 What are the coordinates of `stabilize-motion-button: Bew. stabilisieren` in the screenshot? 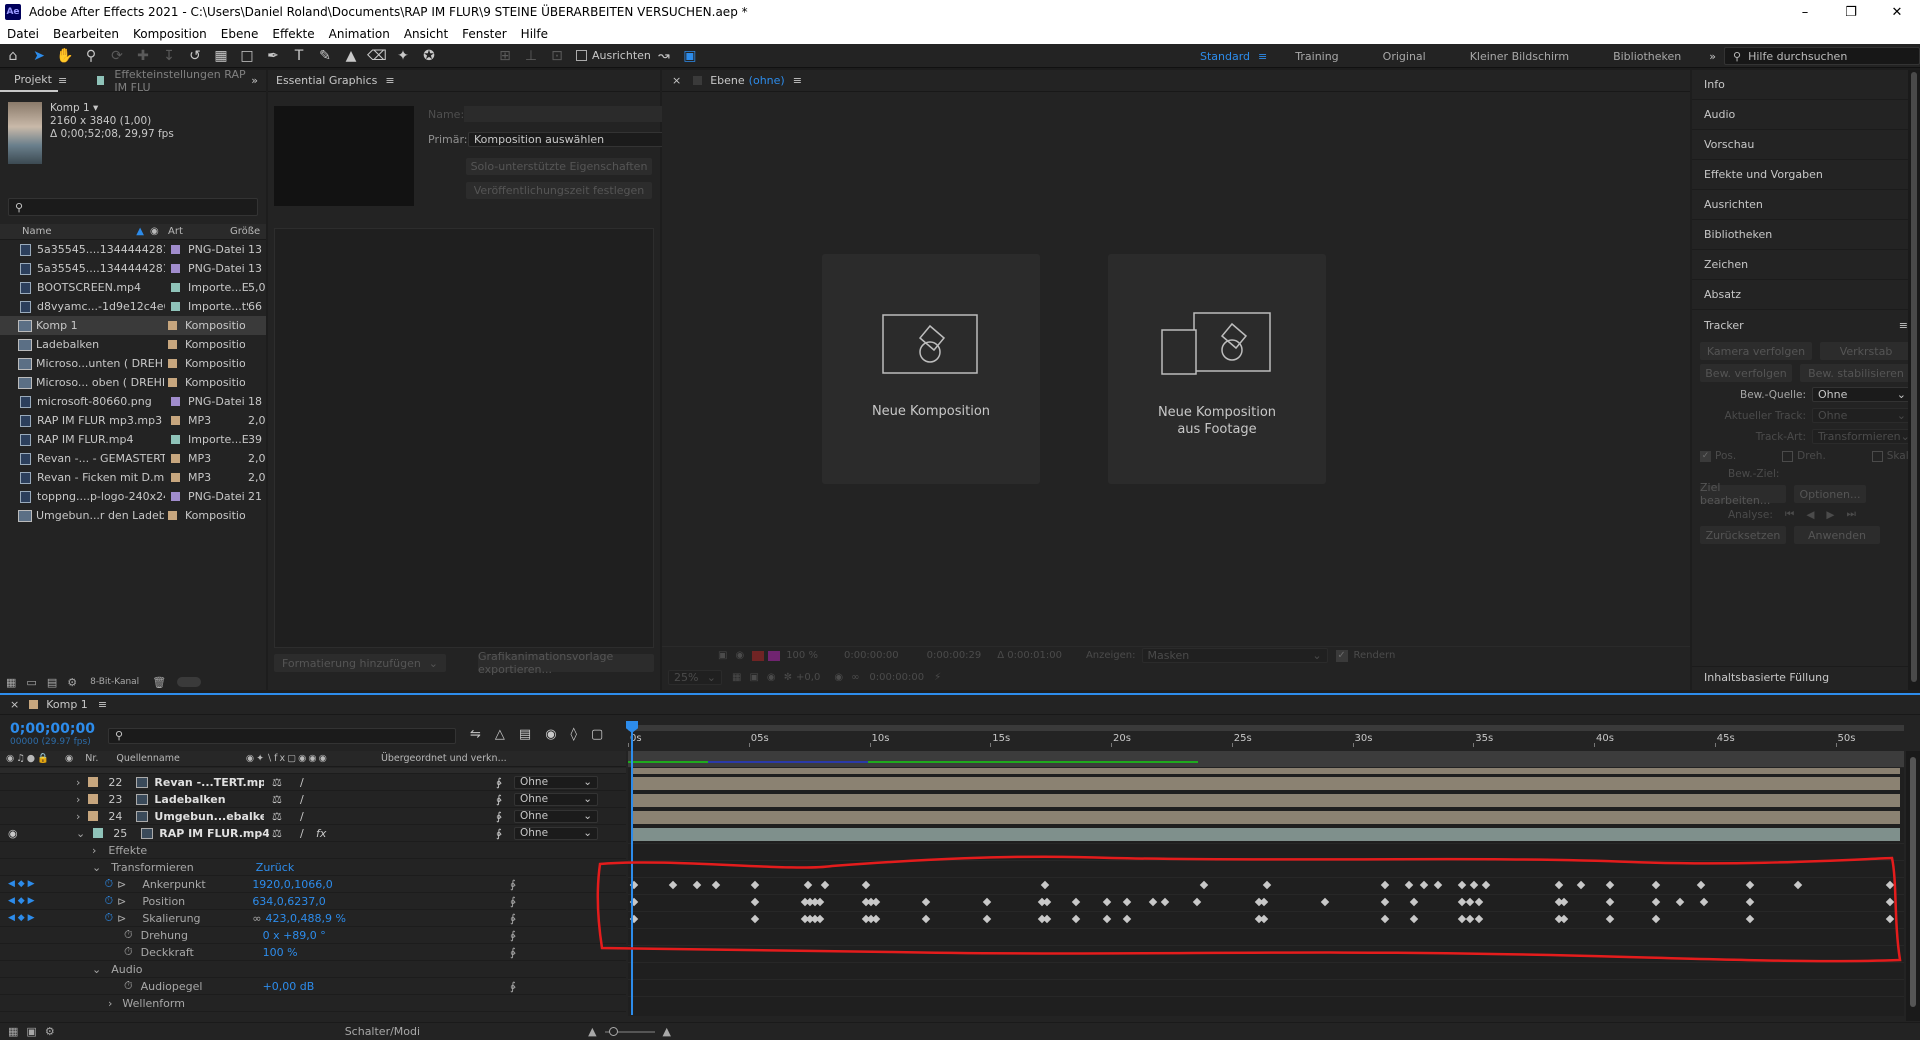 It's located at (1856, 373).